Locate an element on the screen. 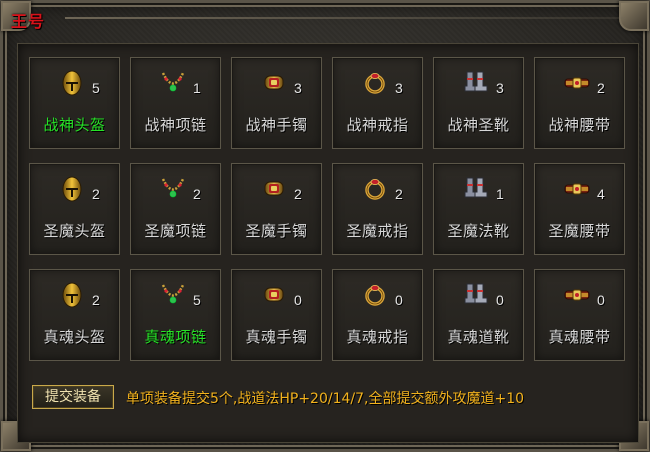 This screenshot has height=452, width=650. equipment-slot: 5 真魂项链 is located at coordinates (175, 315).